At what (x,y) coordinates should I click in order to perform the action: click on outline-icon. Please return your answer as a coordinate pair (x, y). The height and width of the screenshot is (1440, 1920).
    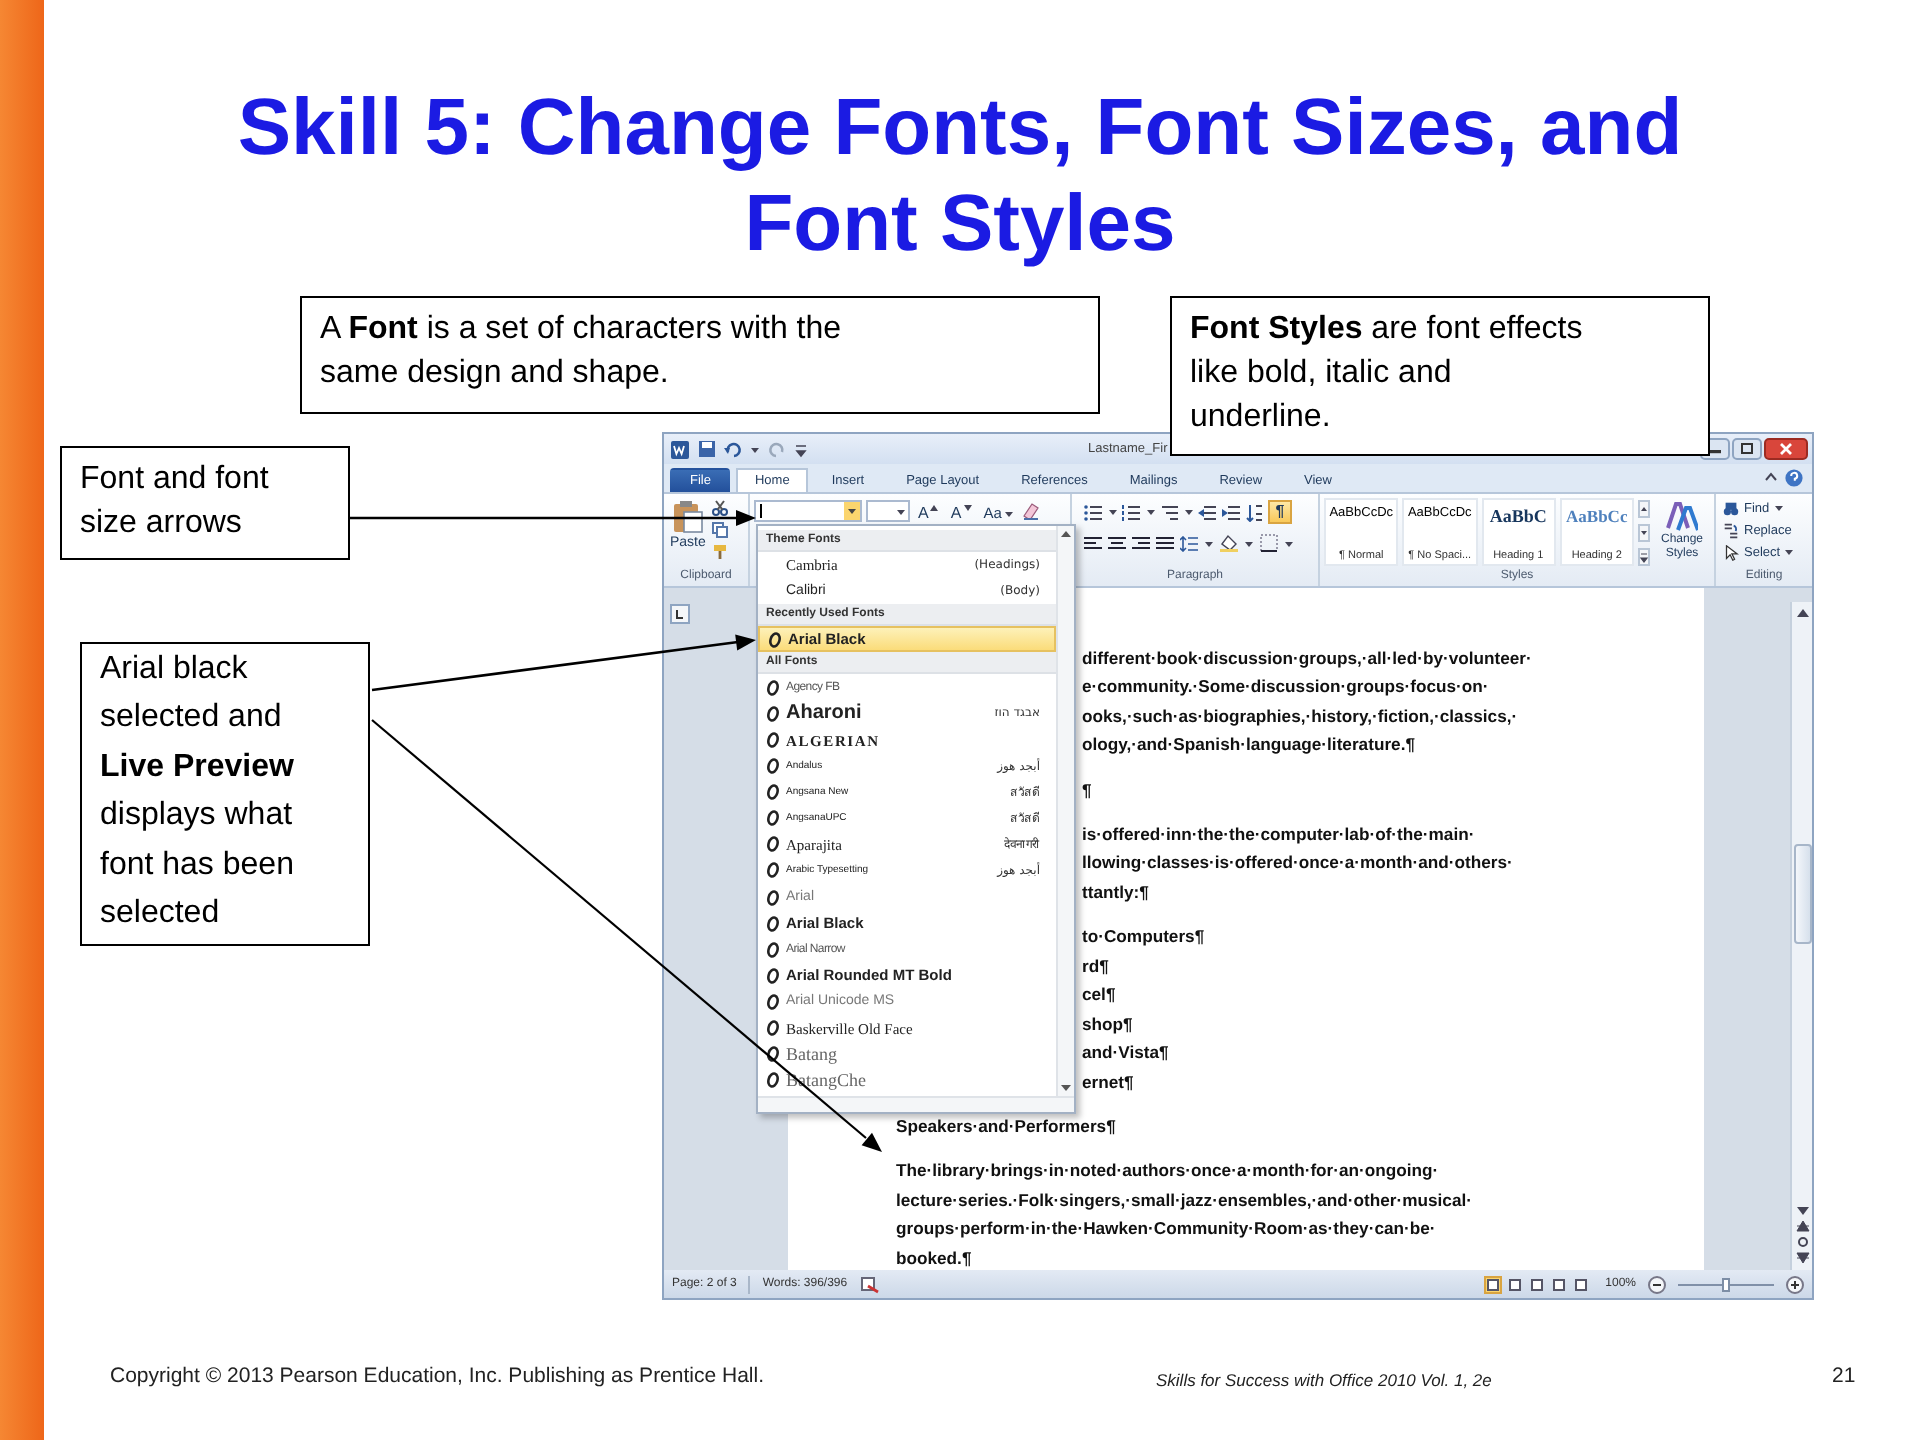
    Looking at the image, I should click on (1558, 1284).